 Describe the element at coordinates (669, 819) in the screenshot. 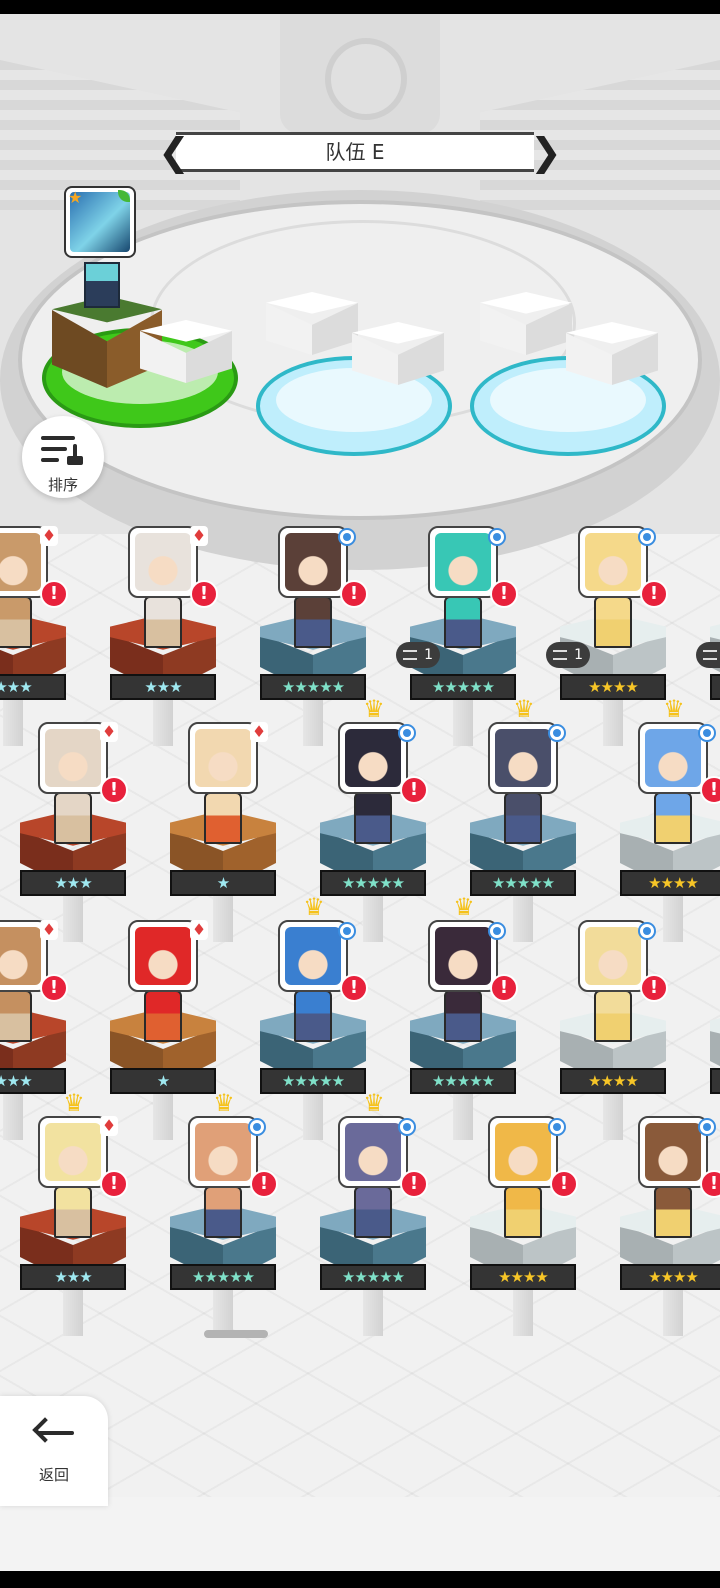

I see `hero-unit: ★★★★! ♛` at that location.